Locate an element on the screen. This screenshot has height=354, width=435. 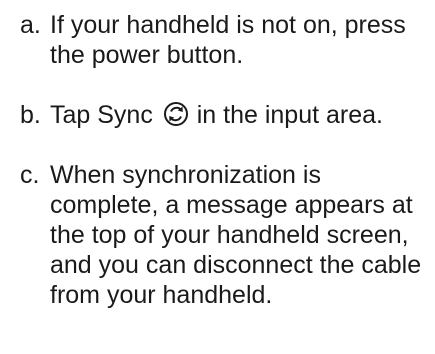
step-text-before-icon: Tap Sync is located at coordinates (101, 115).